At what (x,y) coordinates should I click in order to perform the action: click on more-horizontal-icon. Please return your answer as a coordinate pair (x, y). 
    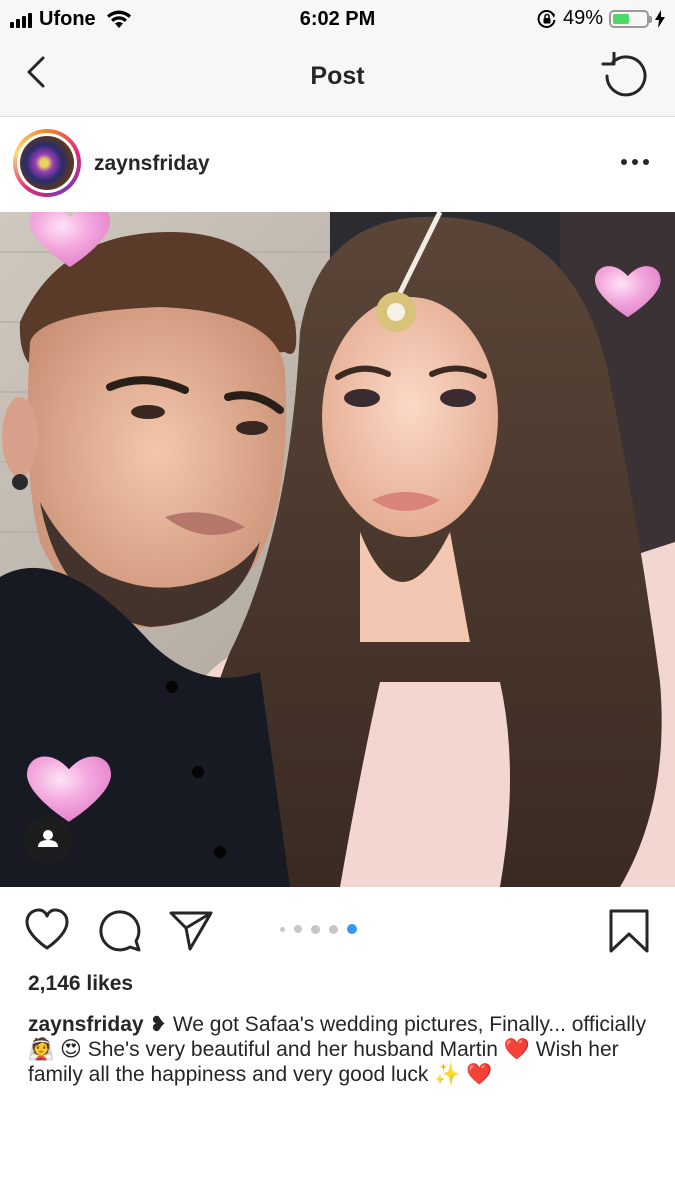
    Looking at the image, I should click on (635, 162).